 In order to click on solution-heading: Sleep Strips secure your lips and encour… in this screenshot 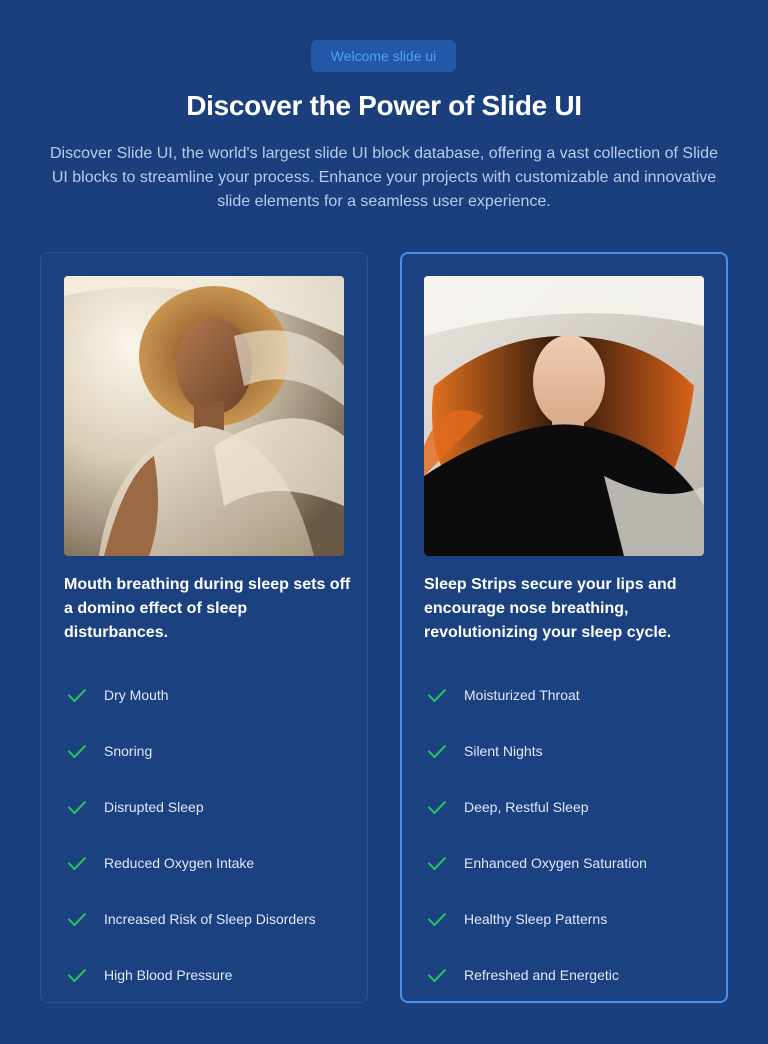, I will do `click(550, 608)`.